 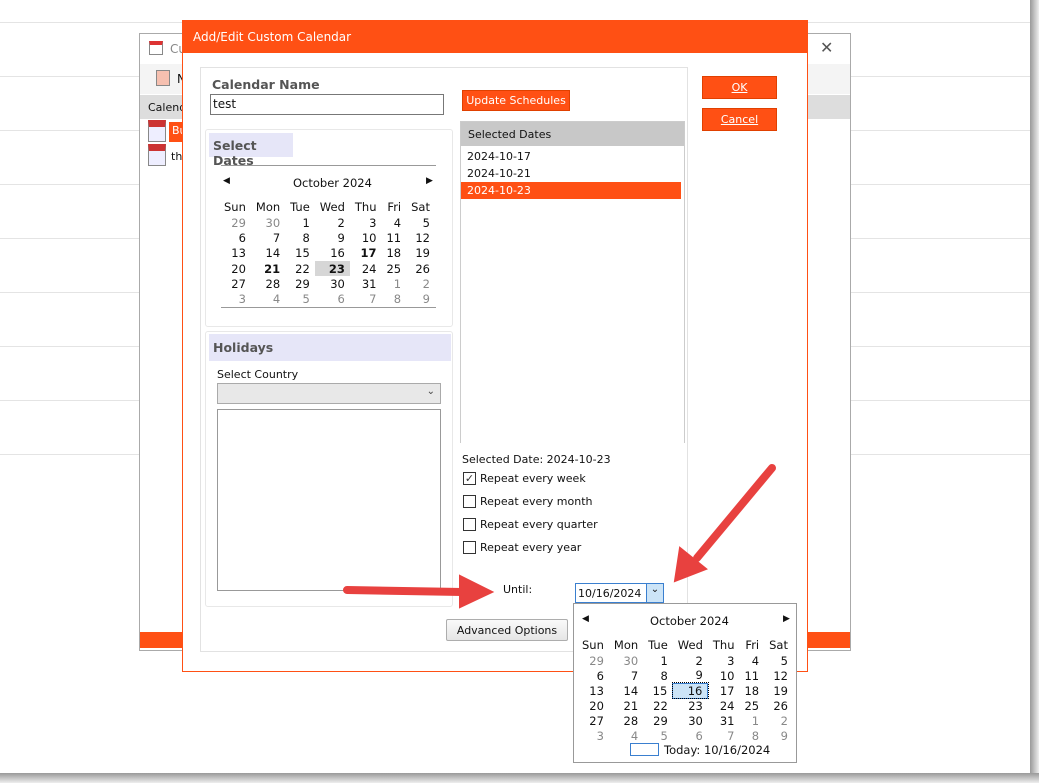 I want to click on arrow-right, so click(x=404, y=591).